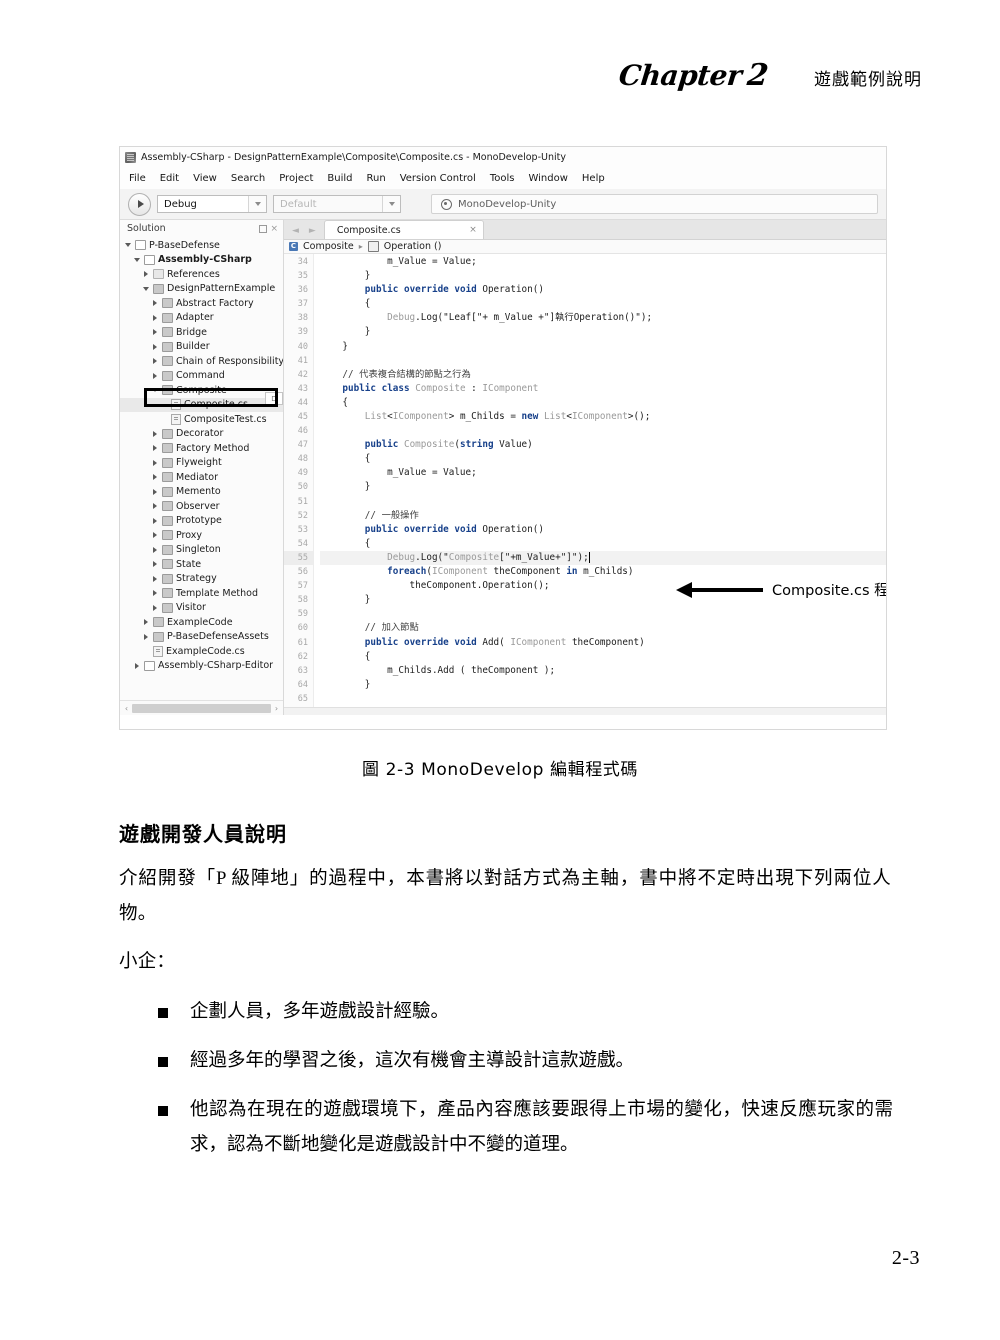  Describe the element at coordinates (126, 708) in the screenshot. I see `scroll-left-icon: ‹` at that location.